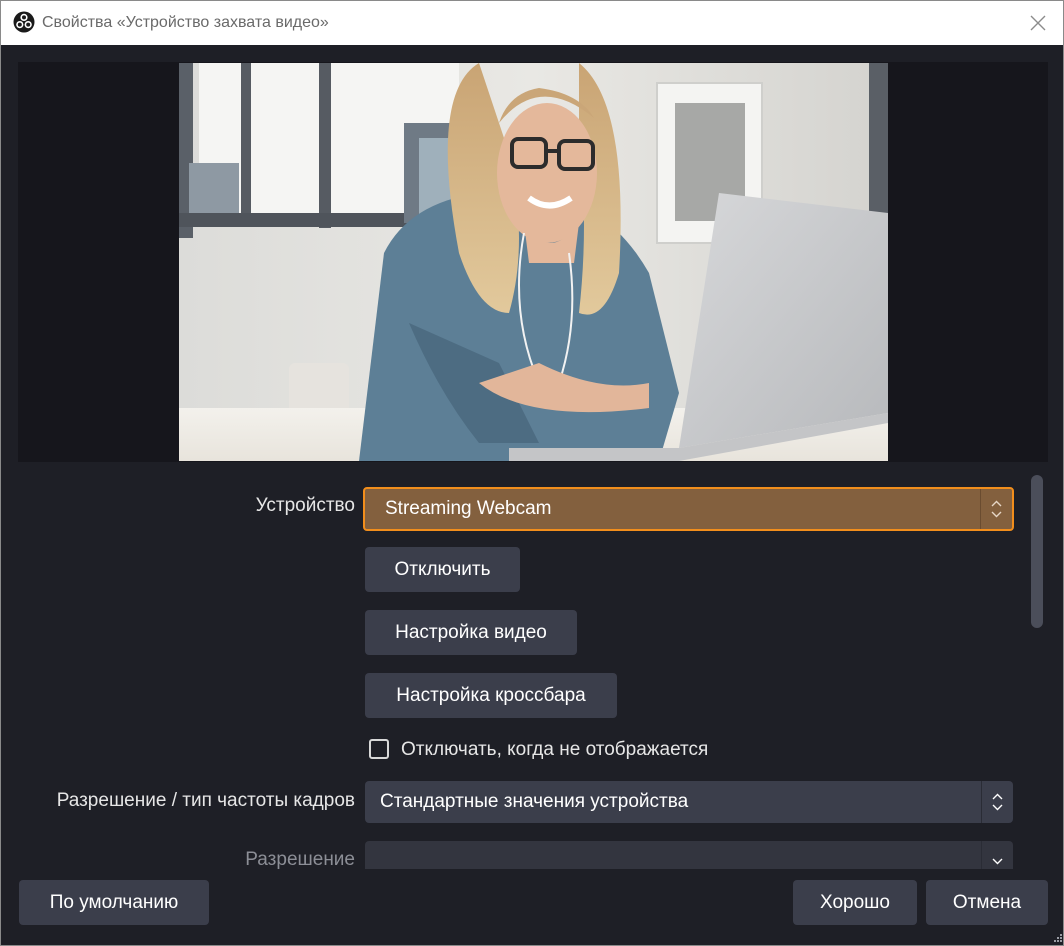 The image size is (1064, 946). I want to click on defaults-button: По умолчанию, so click(114, 902).